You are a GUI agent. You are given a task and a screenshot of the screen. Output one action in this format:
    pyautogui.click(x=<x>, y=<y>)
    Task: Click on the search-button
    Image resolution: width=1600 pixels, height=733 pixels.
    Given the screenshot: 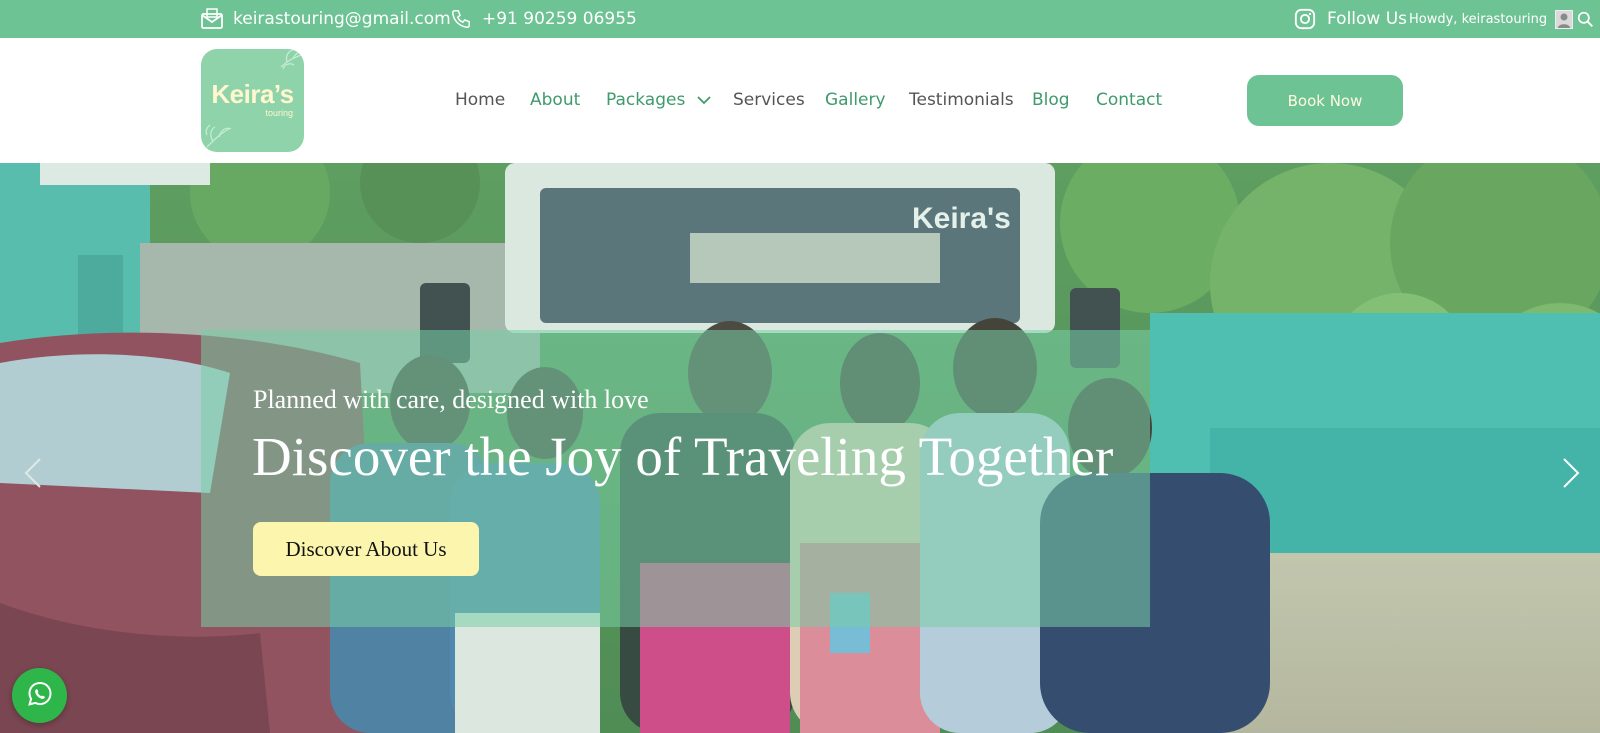 What is the action you would take?
    pyautogui.click(x=1585, y=19)
    